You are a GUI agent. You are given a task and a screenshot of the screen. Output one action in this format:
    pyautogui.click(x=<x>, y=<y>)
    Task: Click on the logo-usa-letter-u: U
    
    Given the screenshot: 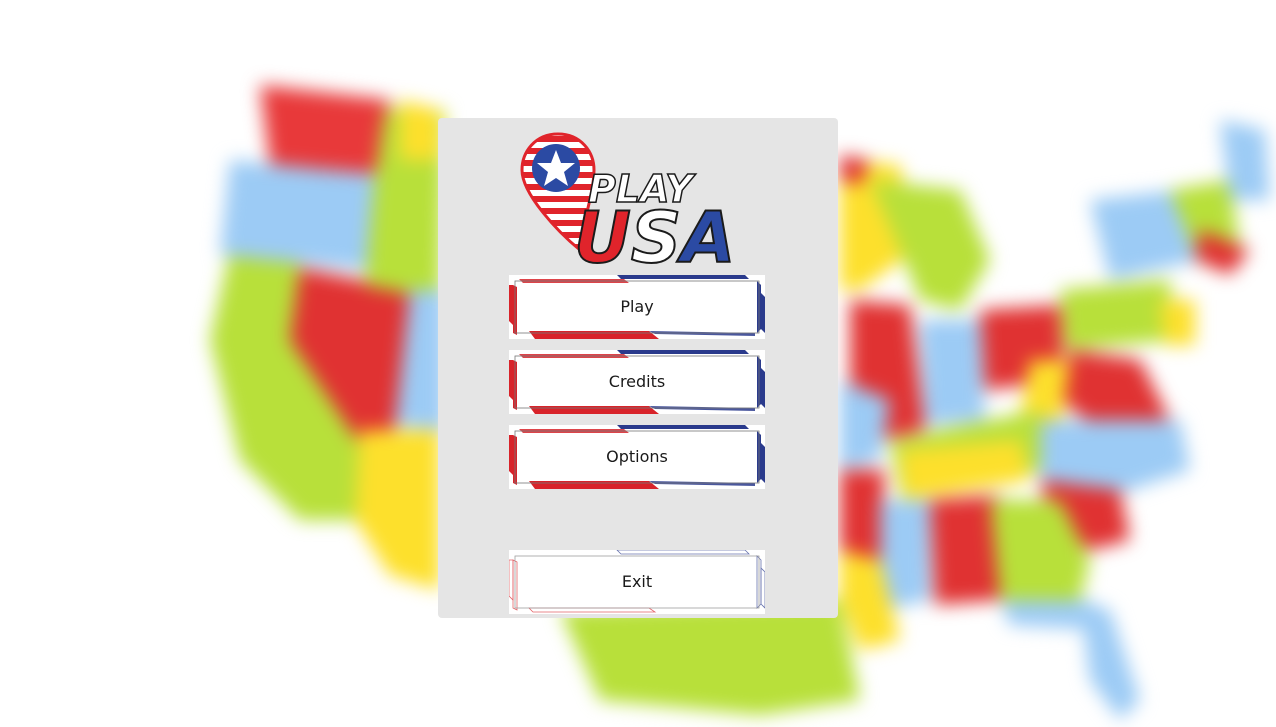 What is the action you would take?
    pyautogui.click(x=602, y=234)
    